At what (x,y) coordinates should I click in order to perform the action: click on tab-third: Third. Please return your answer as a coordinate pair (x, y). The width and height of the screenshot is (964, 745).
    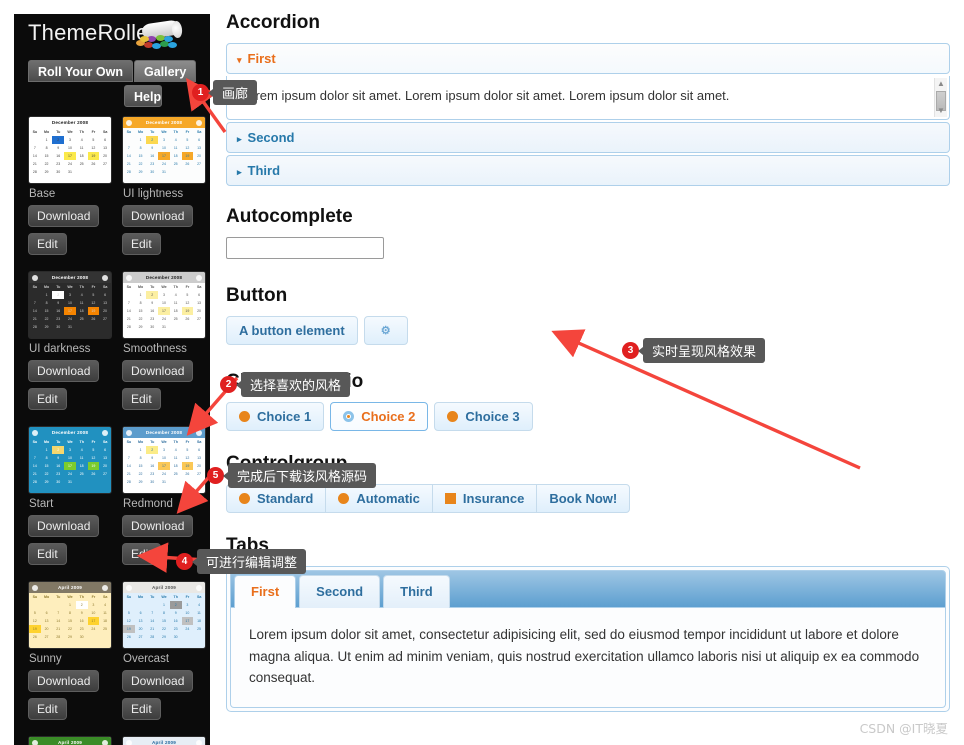
    Looking at the image, I should click on (416, 591).